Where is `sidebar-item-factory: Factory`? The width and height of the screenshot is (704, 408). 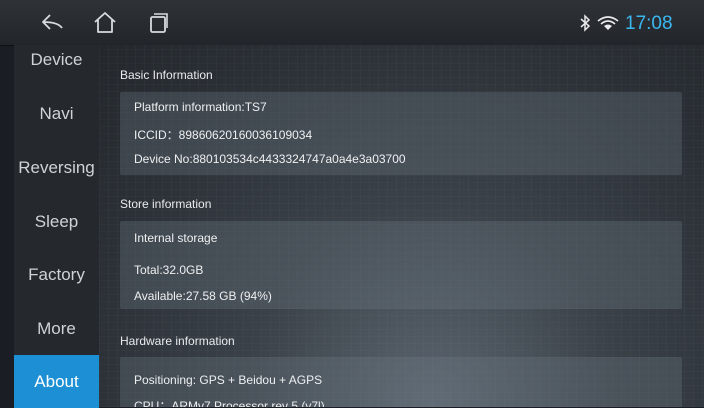
sidebar-item-factory: Factory is located at coordinates (56, 274).